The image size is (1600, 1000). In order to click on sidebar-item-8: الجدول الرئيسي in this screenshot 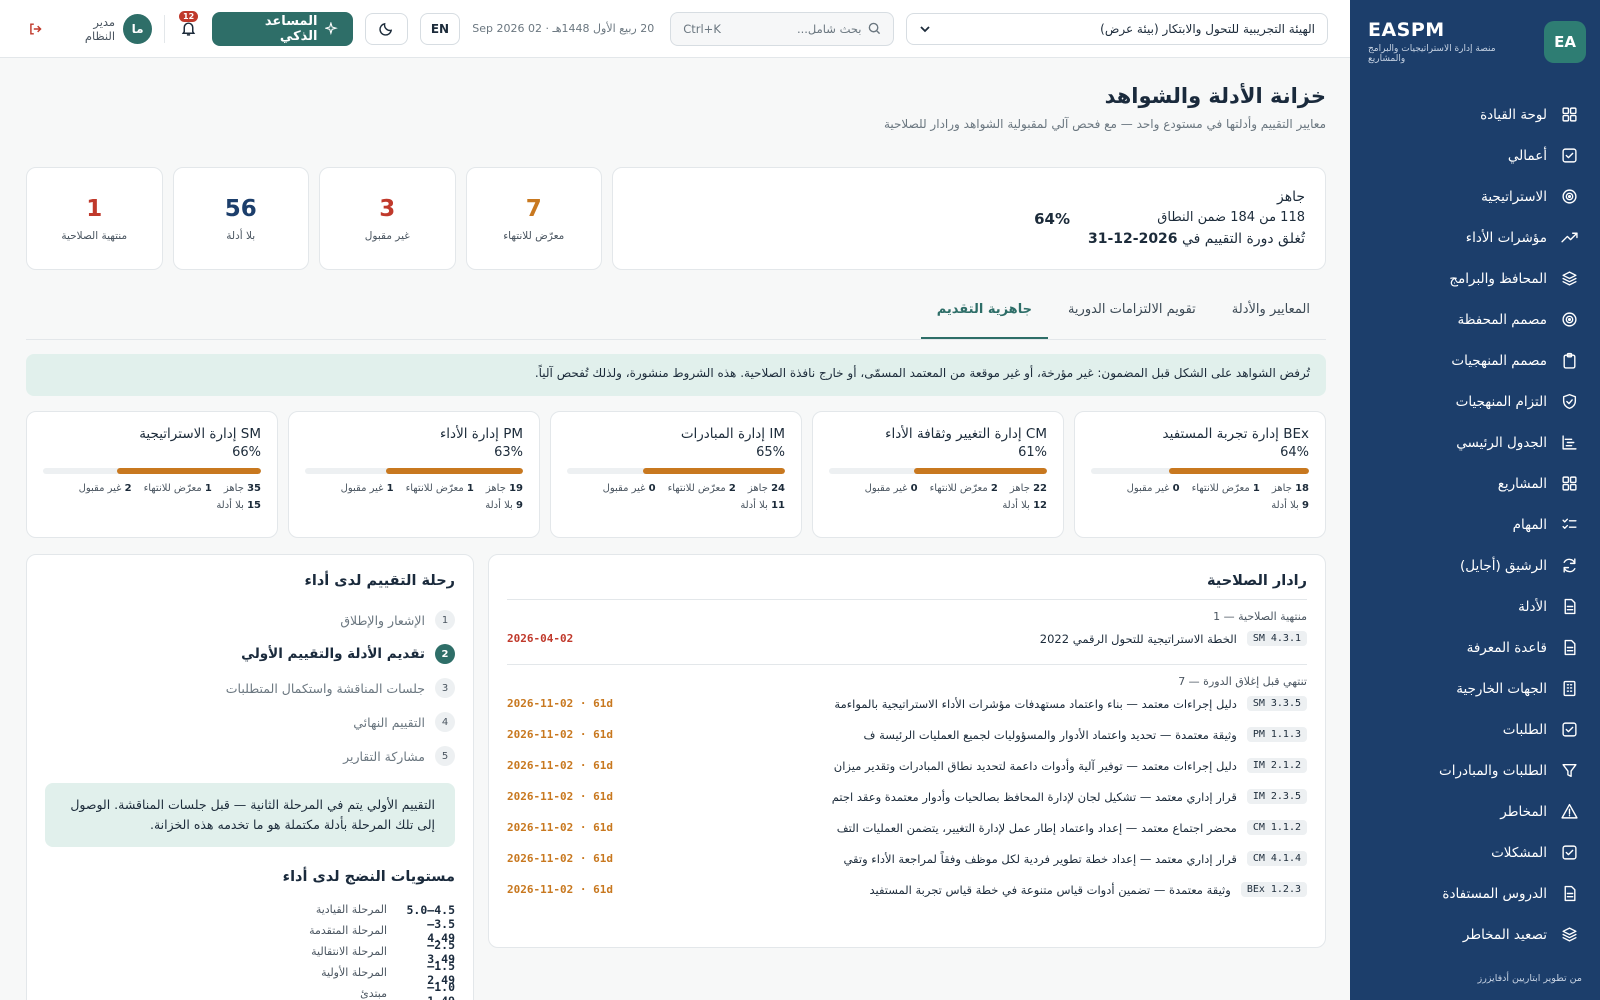, I will do `click(1475, 442)`.